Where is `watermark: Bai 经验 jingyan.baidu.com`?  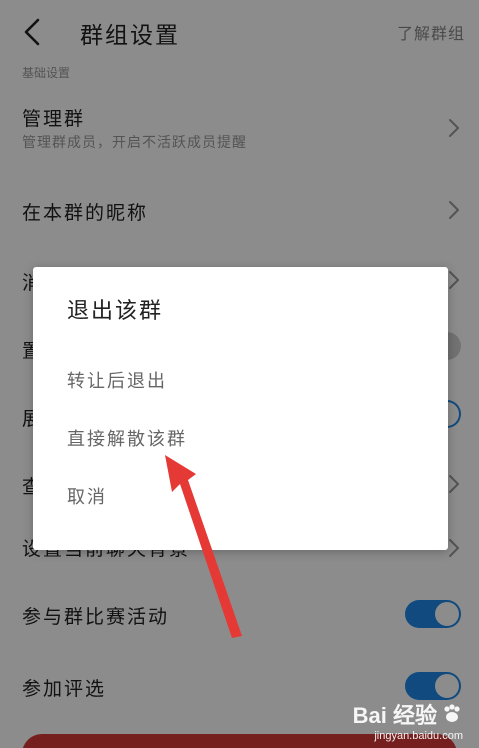
watermark: Bai 经验 jingyan.baidu.com is located at coordinates (408, 720).